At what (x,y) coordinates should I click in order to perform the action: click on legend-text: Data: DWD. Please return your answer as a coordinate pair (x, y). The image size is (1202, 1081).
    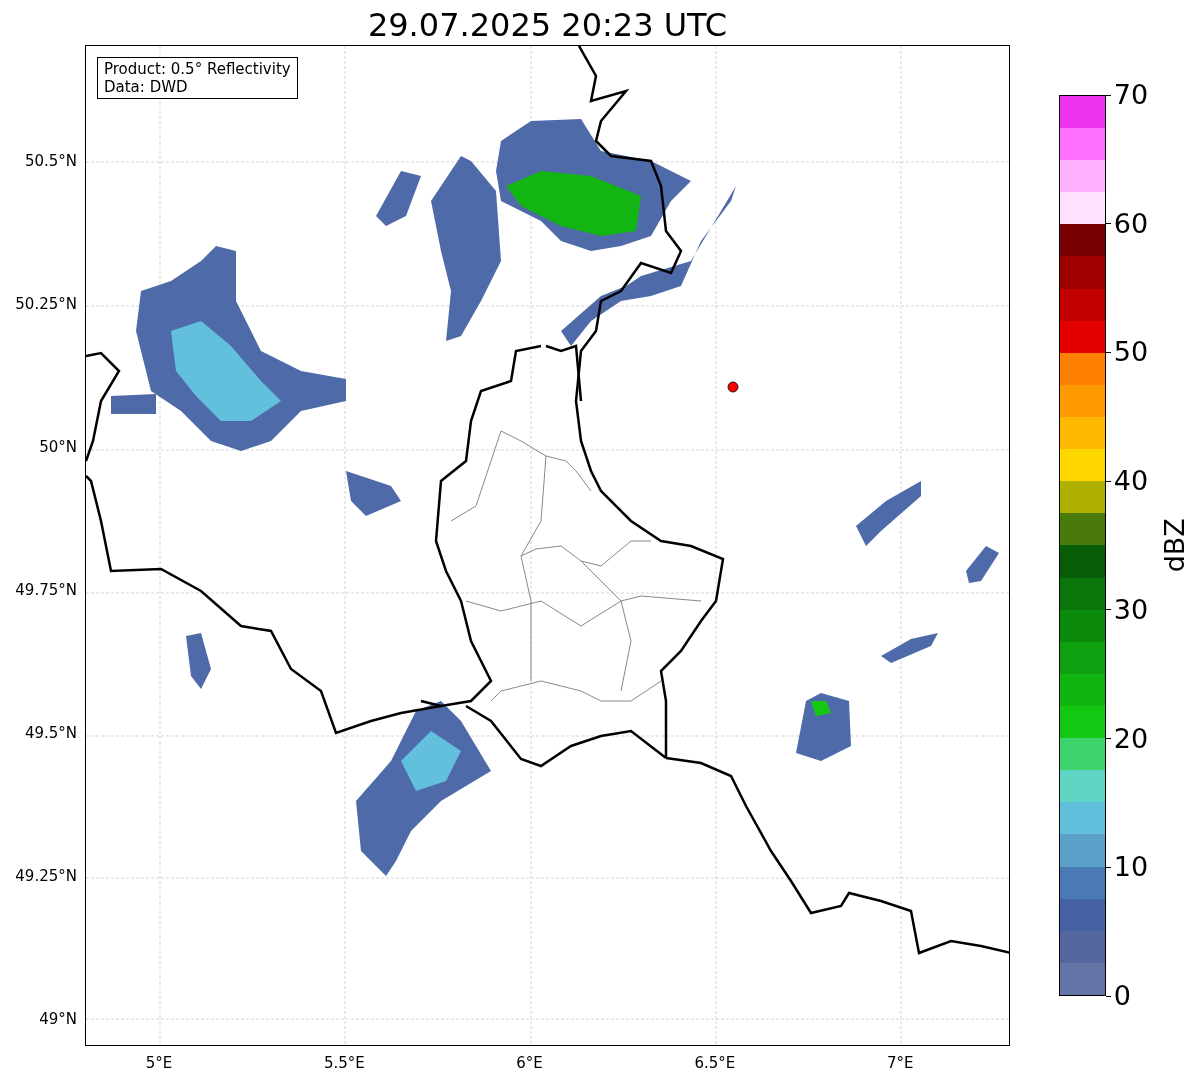
    Looking at the image, I should click on (146, 87).